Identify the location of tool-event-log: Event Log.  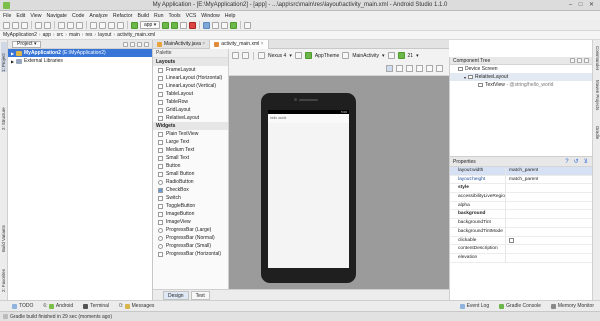
(474, 306).